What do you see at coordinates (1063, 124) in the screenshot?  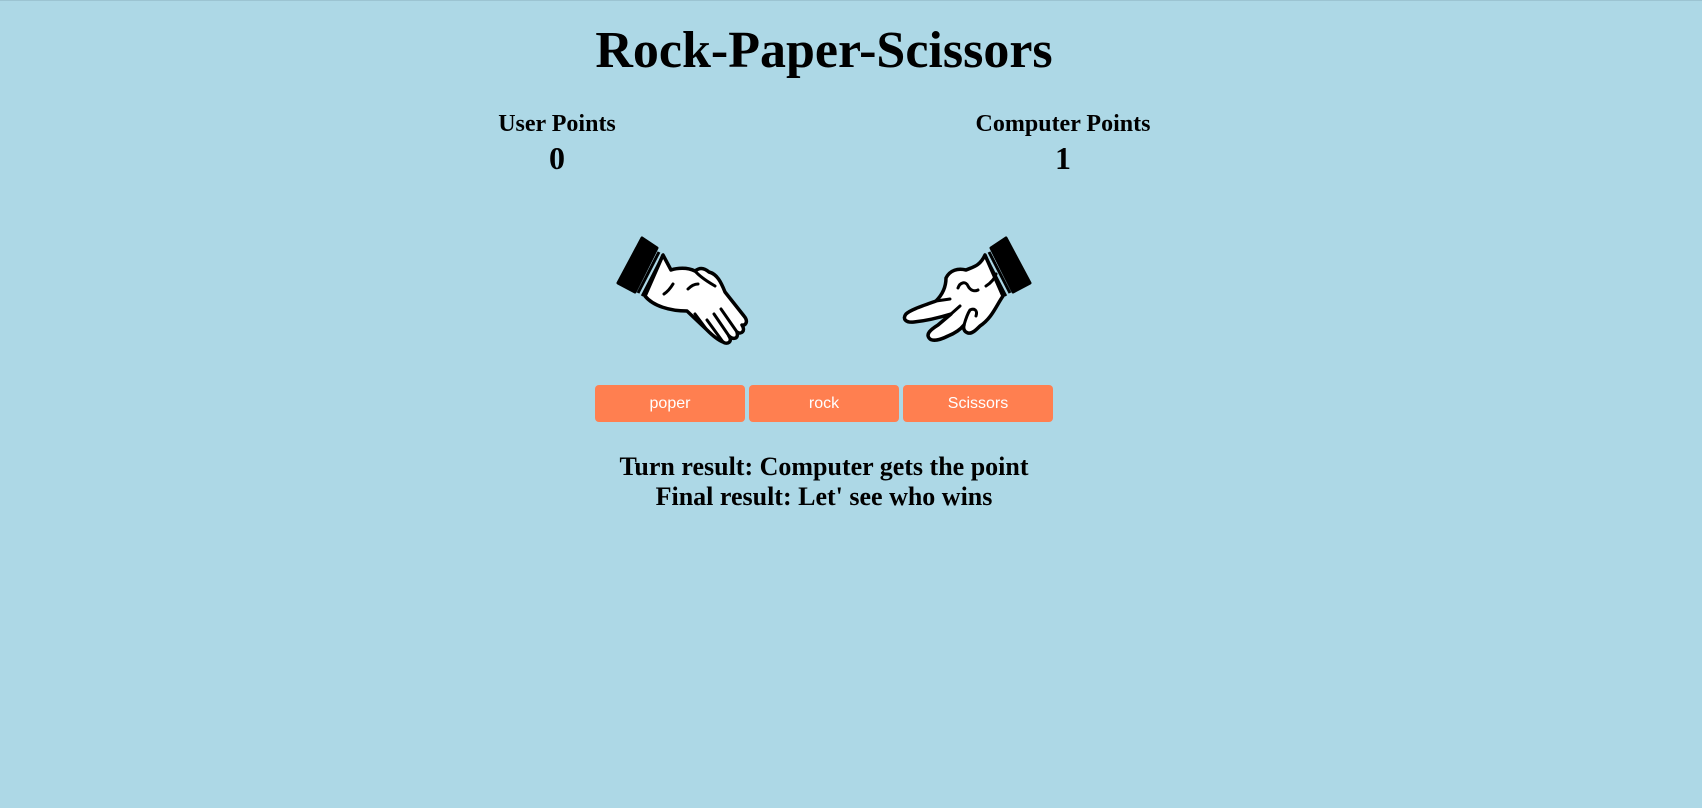 I see `computer-points-label: Computer Points` at bounding box center [1063, 124].